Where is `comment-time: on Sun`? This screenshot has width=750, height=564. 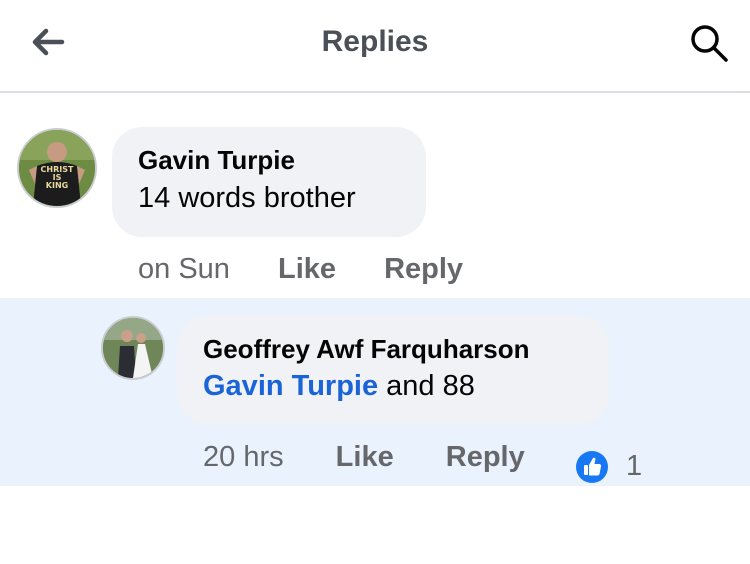
comment-time: on Sun is located at coordinates (184, 269).